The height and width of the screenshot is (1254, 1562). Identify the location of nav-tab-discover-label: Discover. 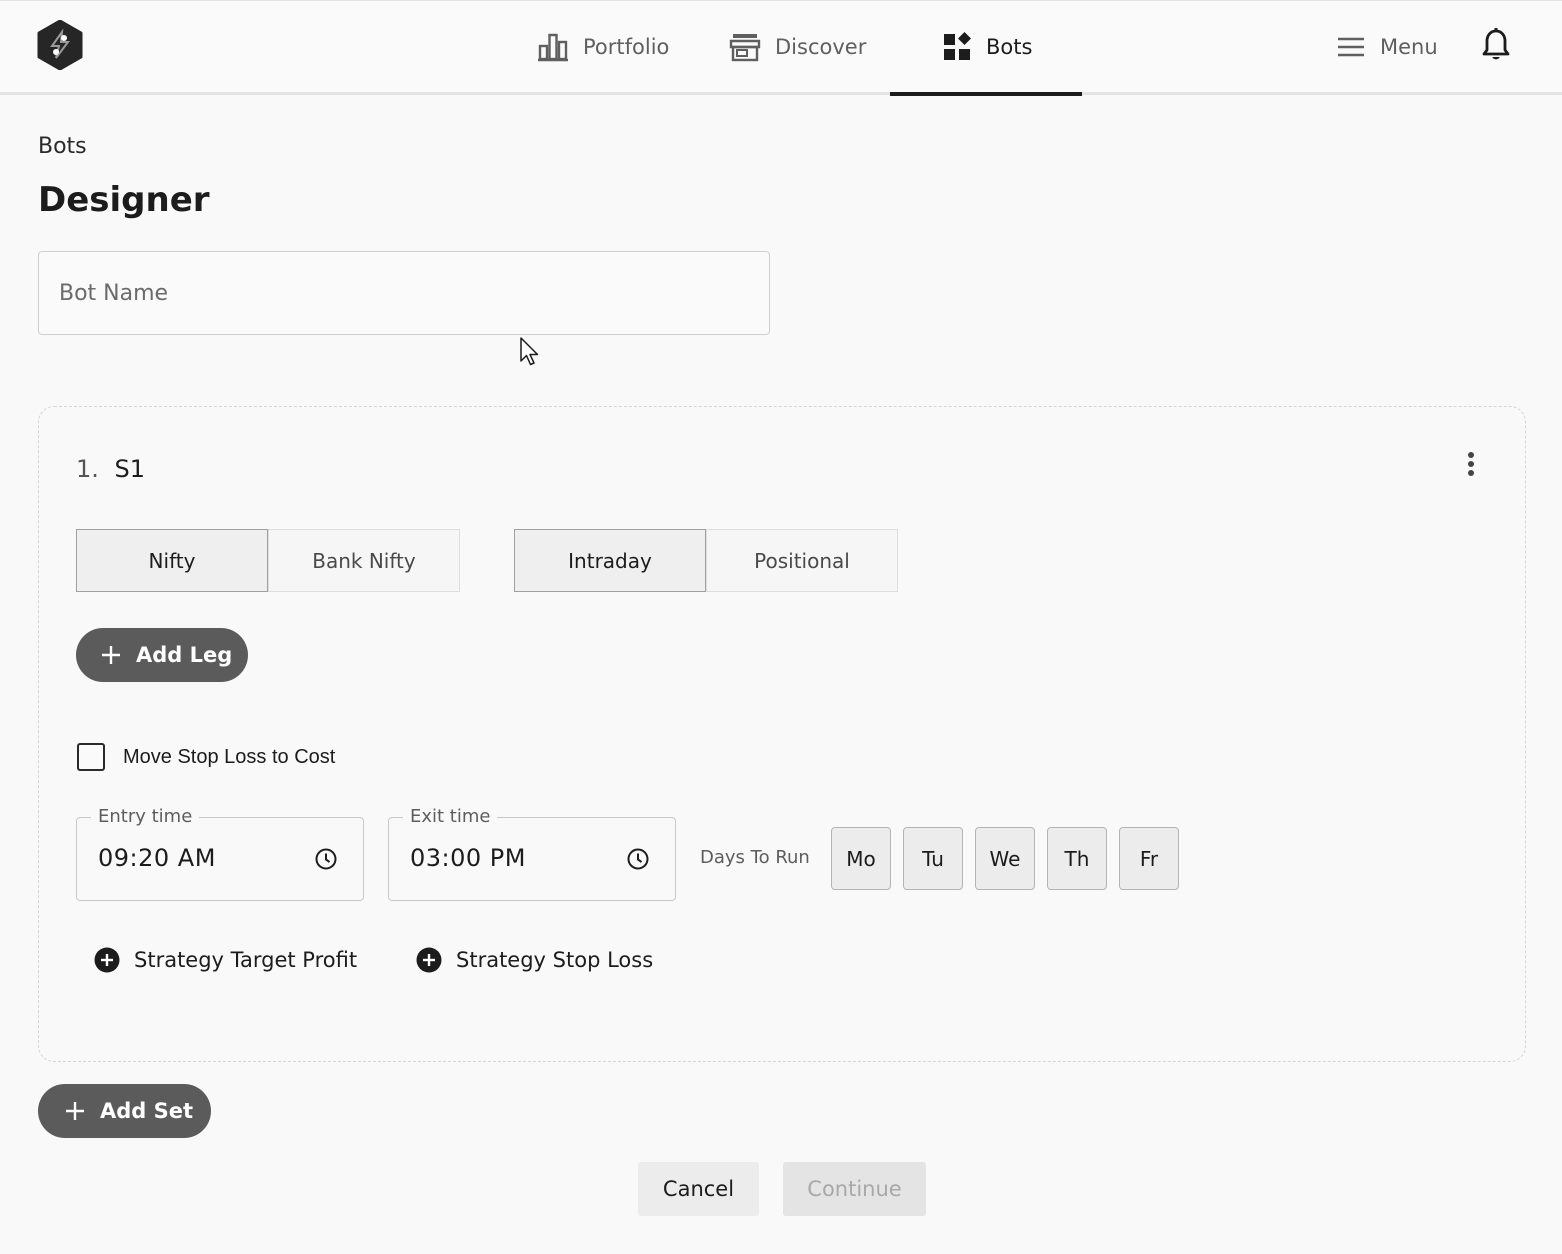
(821, 47).